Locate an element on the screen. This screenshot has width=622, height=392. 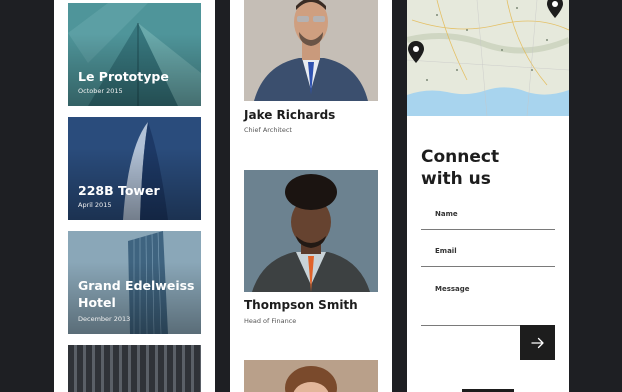
project-card-228b-tower: 228B Tower April 2015 is located at coordinates (134, 168).